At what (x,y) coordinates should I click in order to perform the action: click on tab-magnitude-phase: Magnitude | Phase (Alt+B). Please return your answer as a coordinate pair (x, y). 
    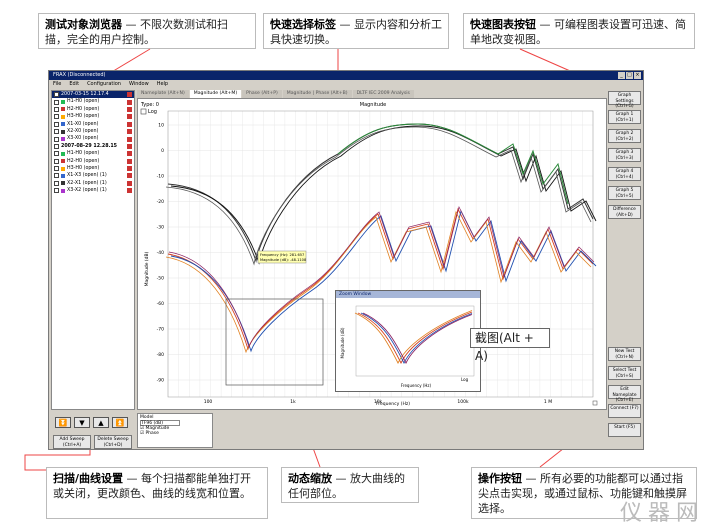
    Looking at the image, I should click on (317, 94).